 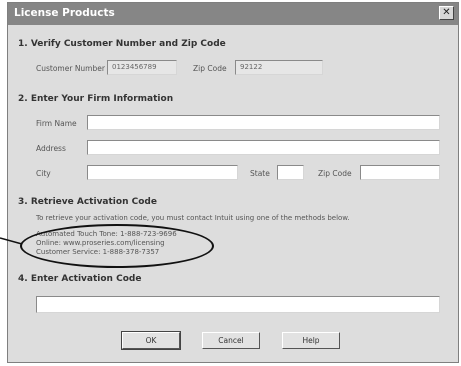 I want to click on city-label: City, so click(x=43, y=173).